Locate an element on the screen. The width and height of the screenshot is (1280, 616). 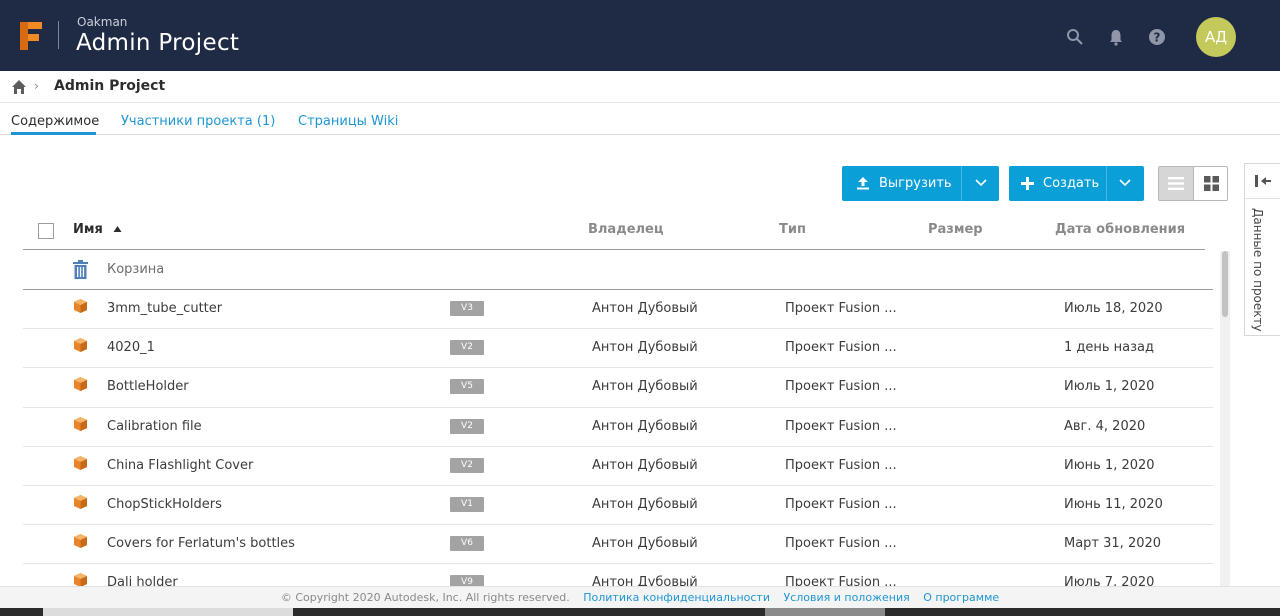
create-dropdown is located at coordinates (1125, 183).